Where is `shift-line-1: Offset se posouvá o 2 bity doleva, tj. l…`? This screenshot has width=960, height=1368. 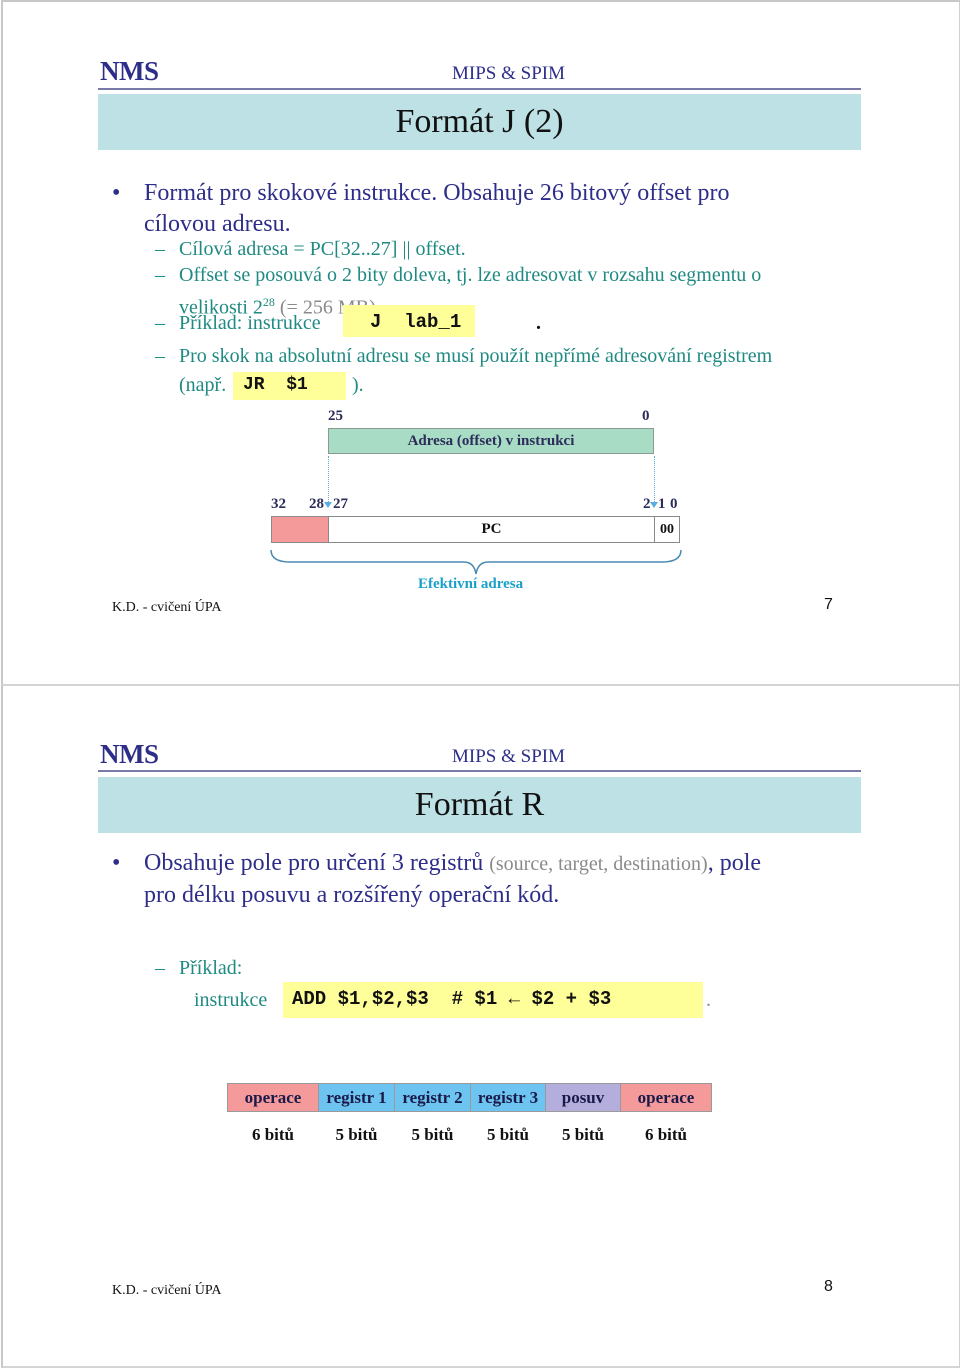 shift-line-1: Offset se posouvá o 2 bity doleva, tj. l… is located at coordinates (470, 275).